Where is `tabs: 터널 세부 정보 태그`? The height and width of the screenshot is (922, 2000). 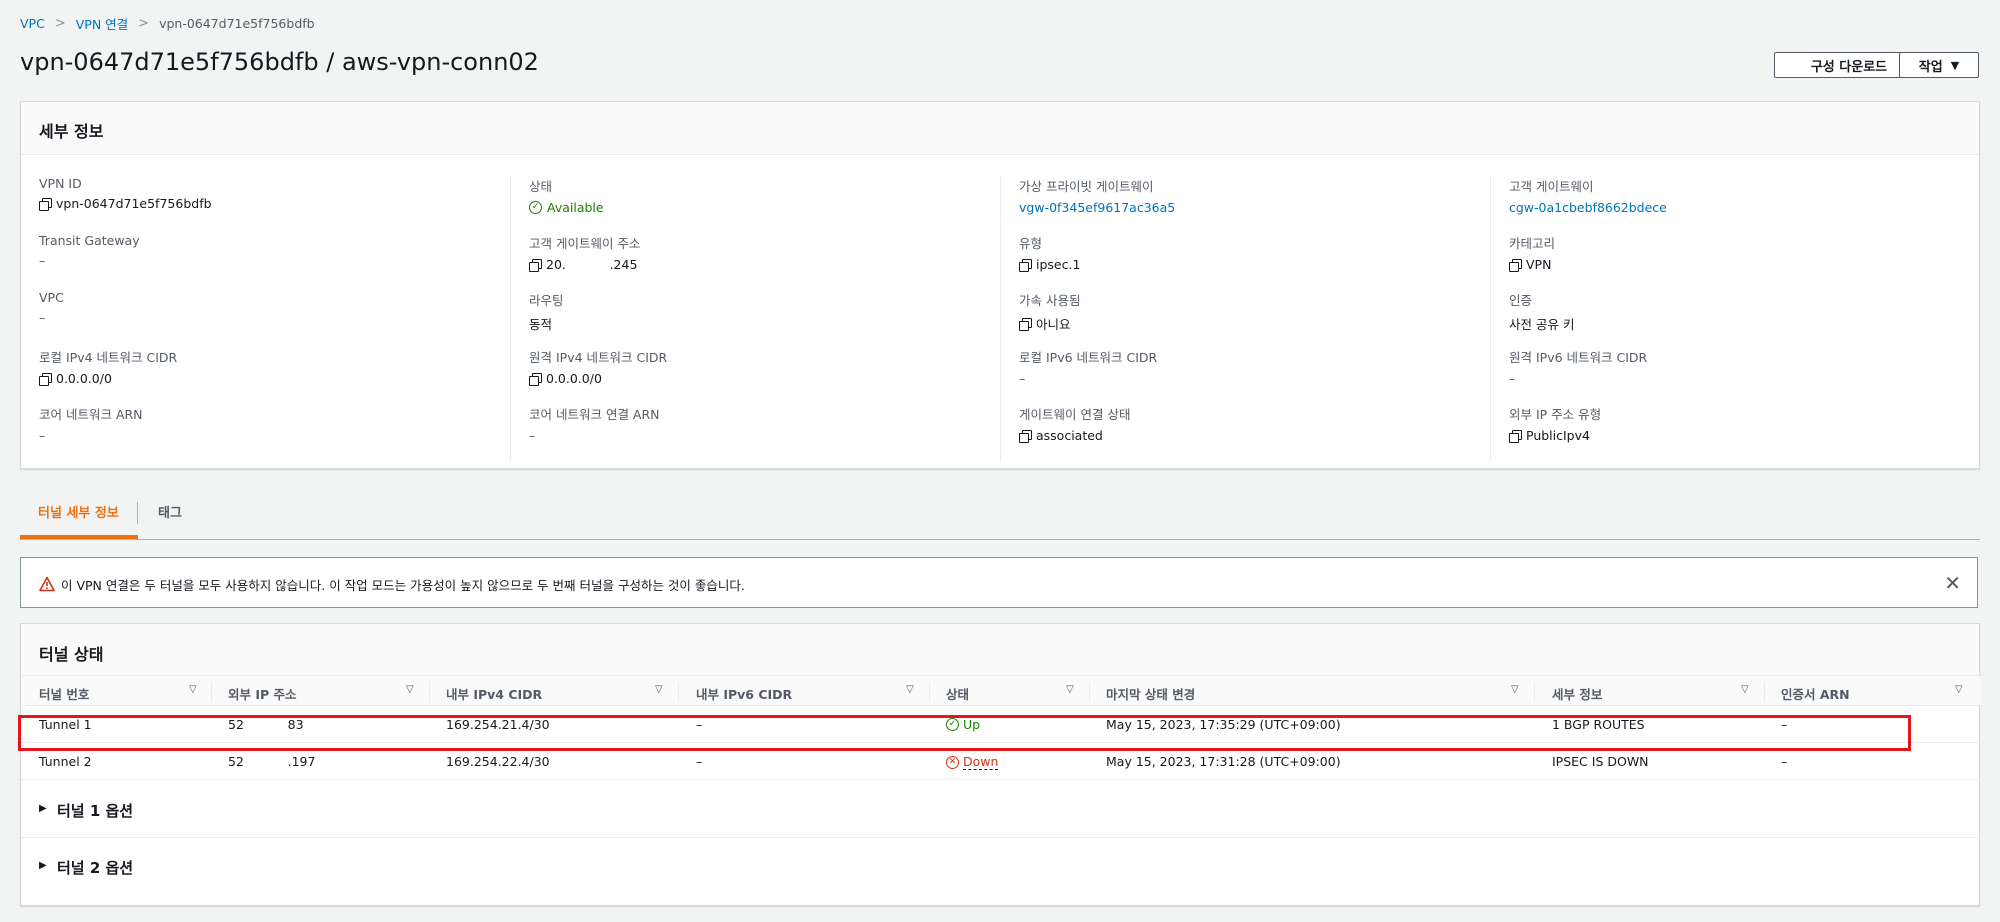 tabs: 터널 세부 정보 태그 is located at coordinates (1000, 515).